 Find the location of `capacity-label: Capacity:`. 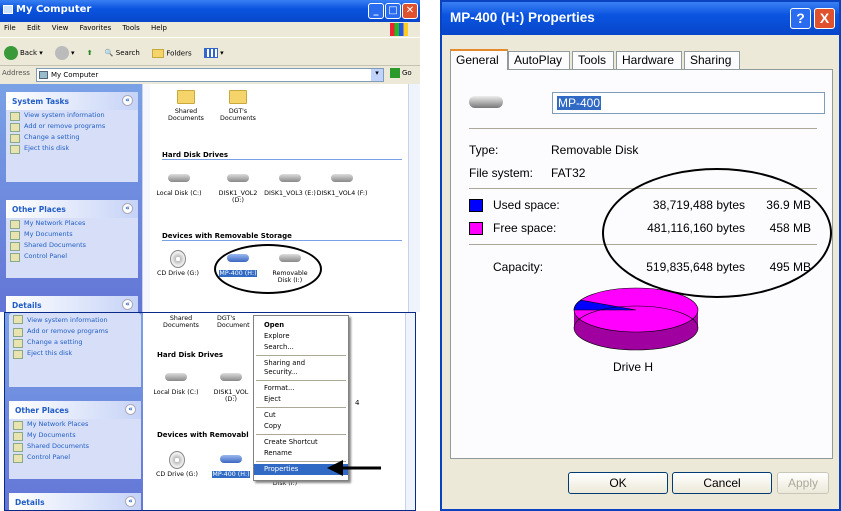

capacity-label: Capacity: is located at coordinates (518, 267).